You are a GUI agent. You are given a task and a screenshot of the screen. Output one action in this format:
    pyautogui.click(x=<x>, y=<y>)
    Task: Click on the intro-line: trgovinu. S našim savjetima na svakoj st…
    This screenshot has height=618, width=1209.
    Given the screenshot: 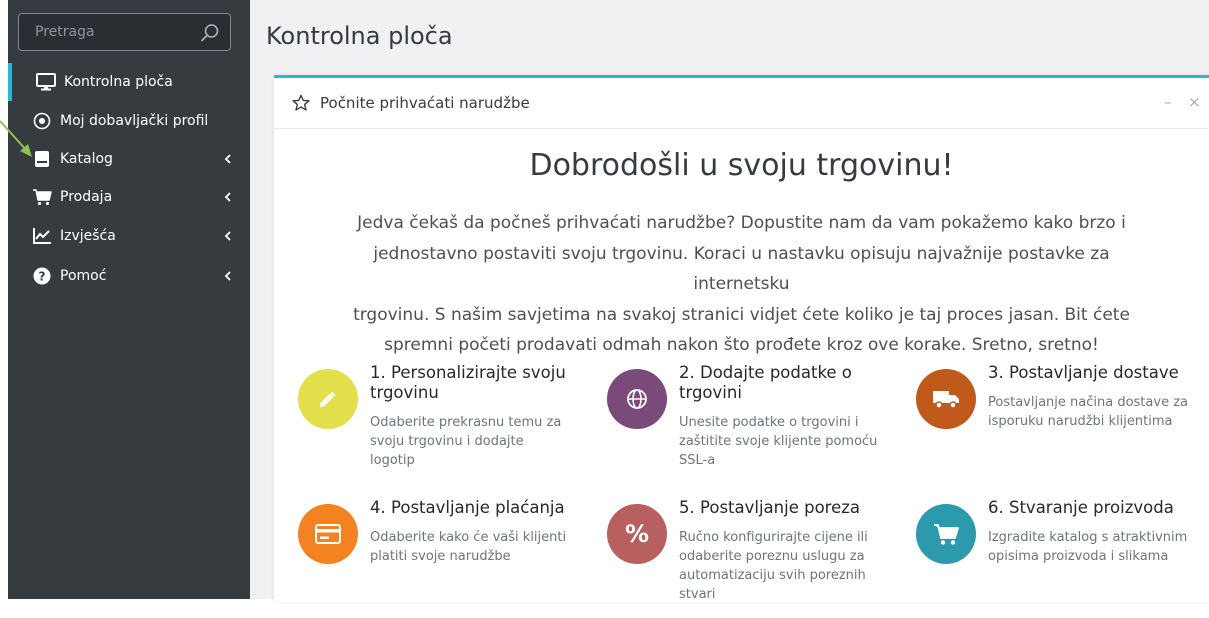 What is the action you would take?
    pyautogui.click(x=741, y=314)
    